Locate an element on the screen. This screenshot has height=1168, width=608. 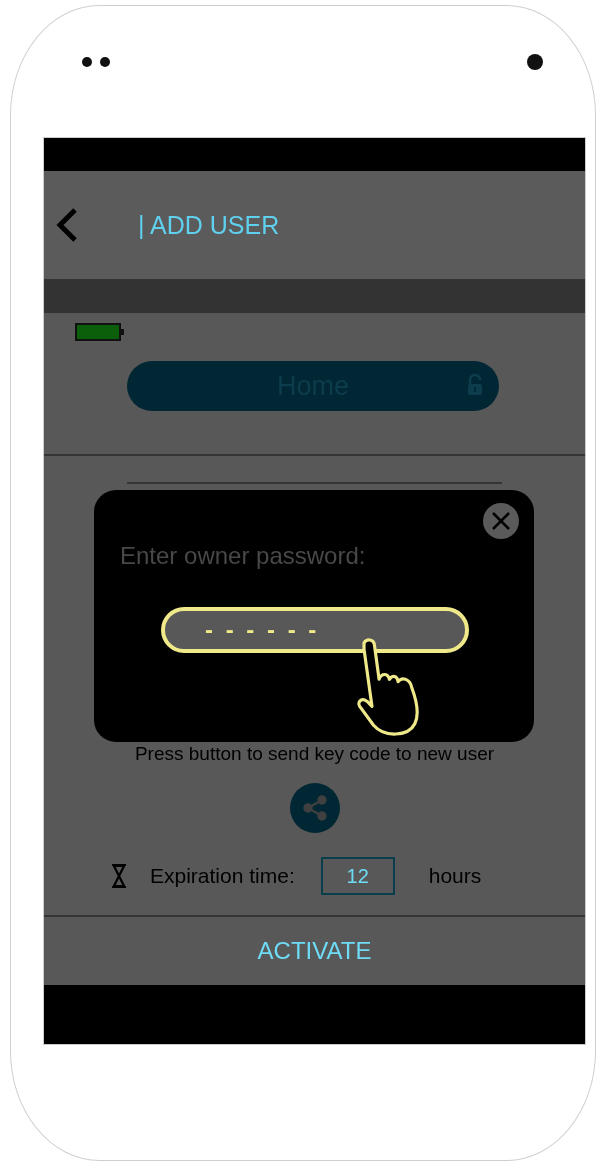
hours-label: hours is located at coordinates (455, 876).